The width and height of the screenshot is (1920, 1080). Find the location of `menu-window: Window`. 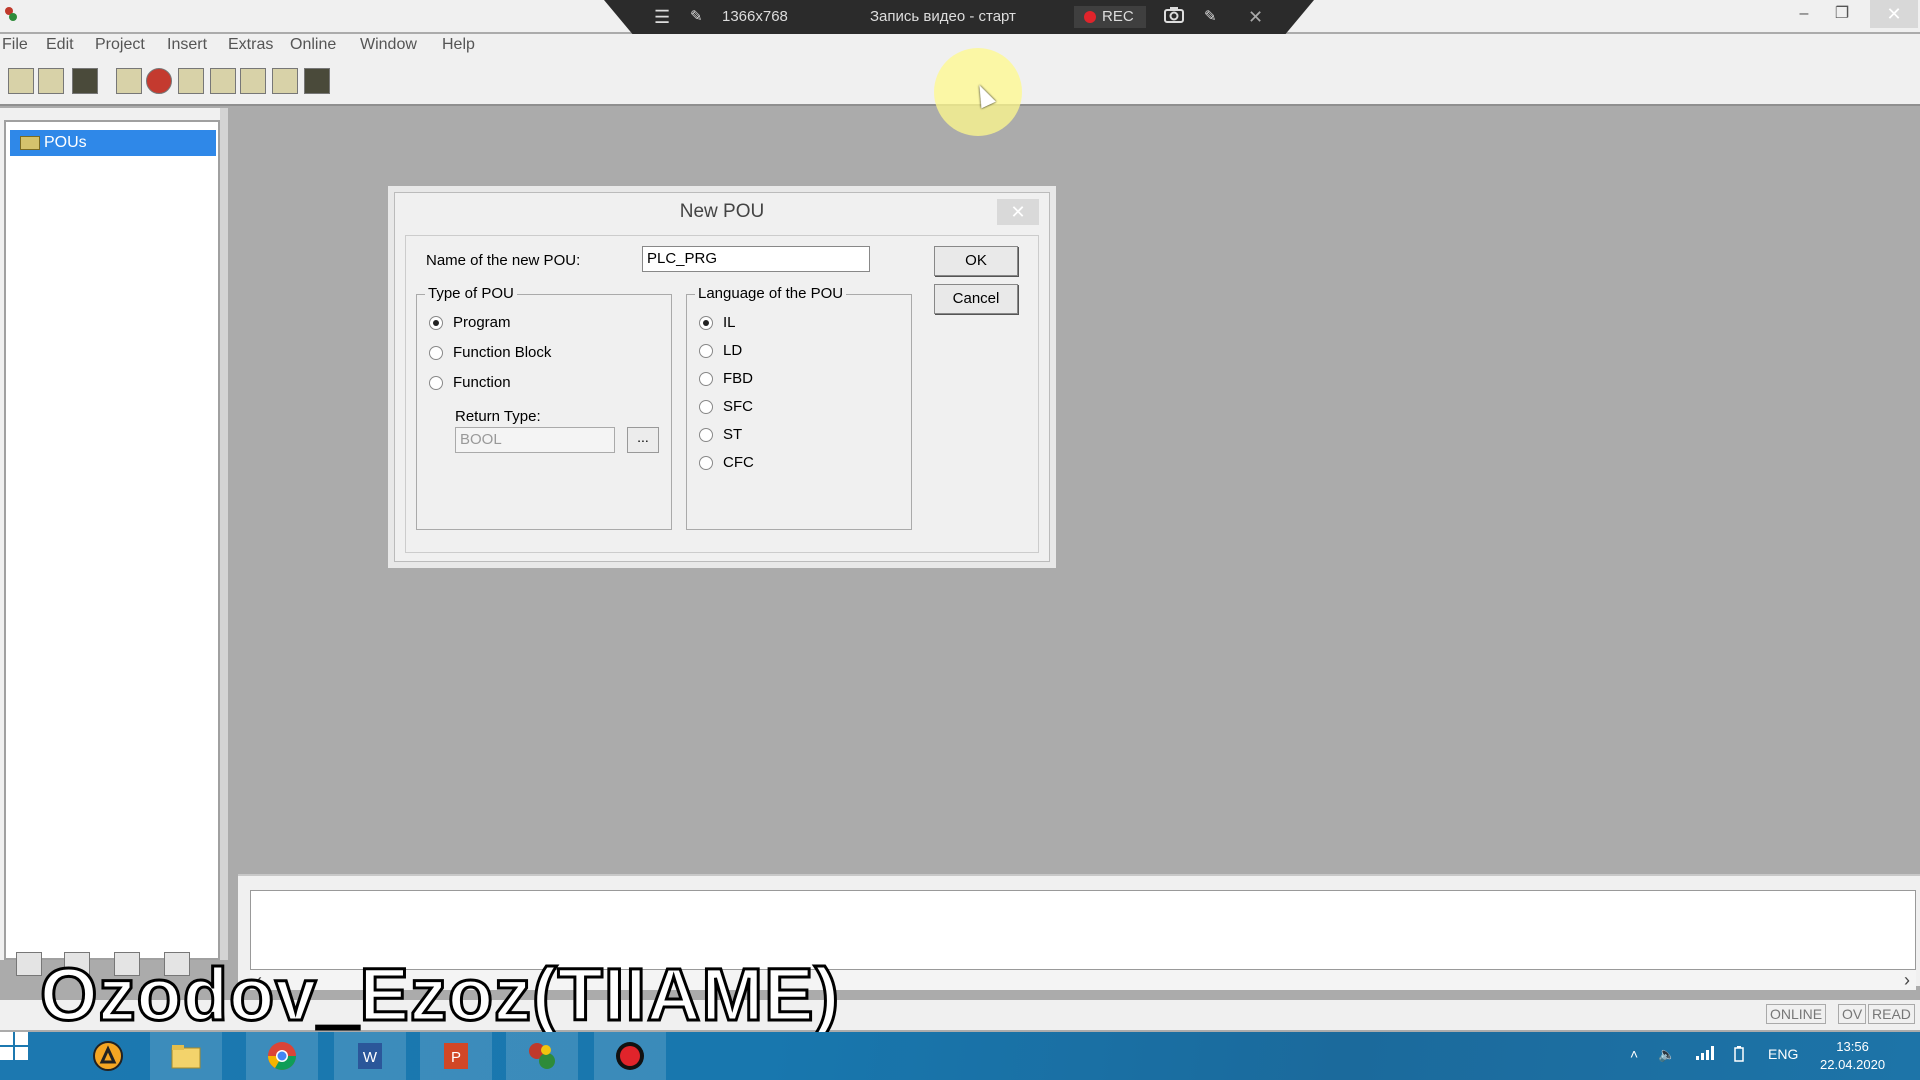

menu-window: Window is located at coordinates (388, 45).